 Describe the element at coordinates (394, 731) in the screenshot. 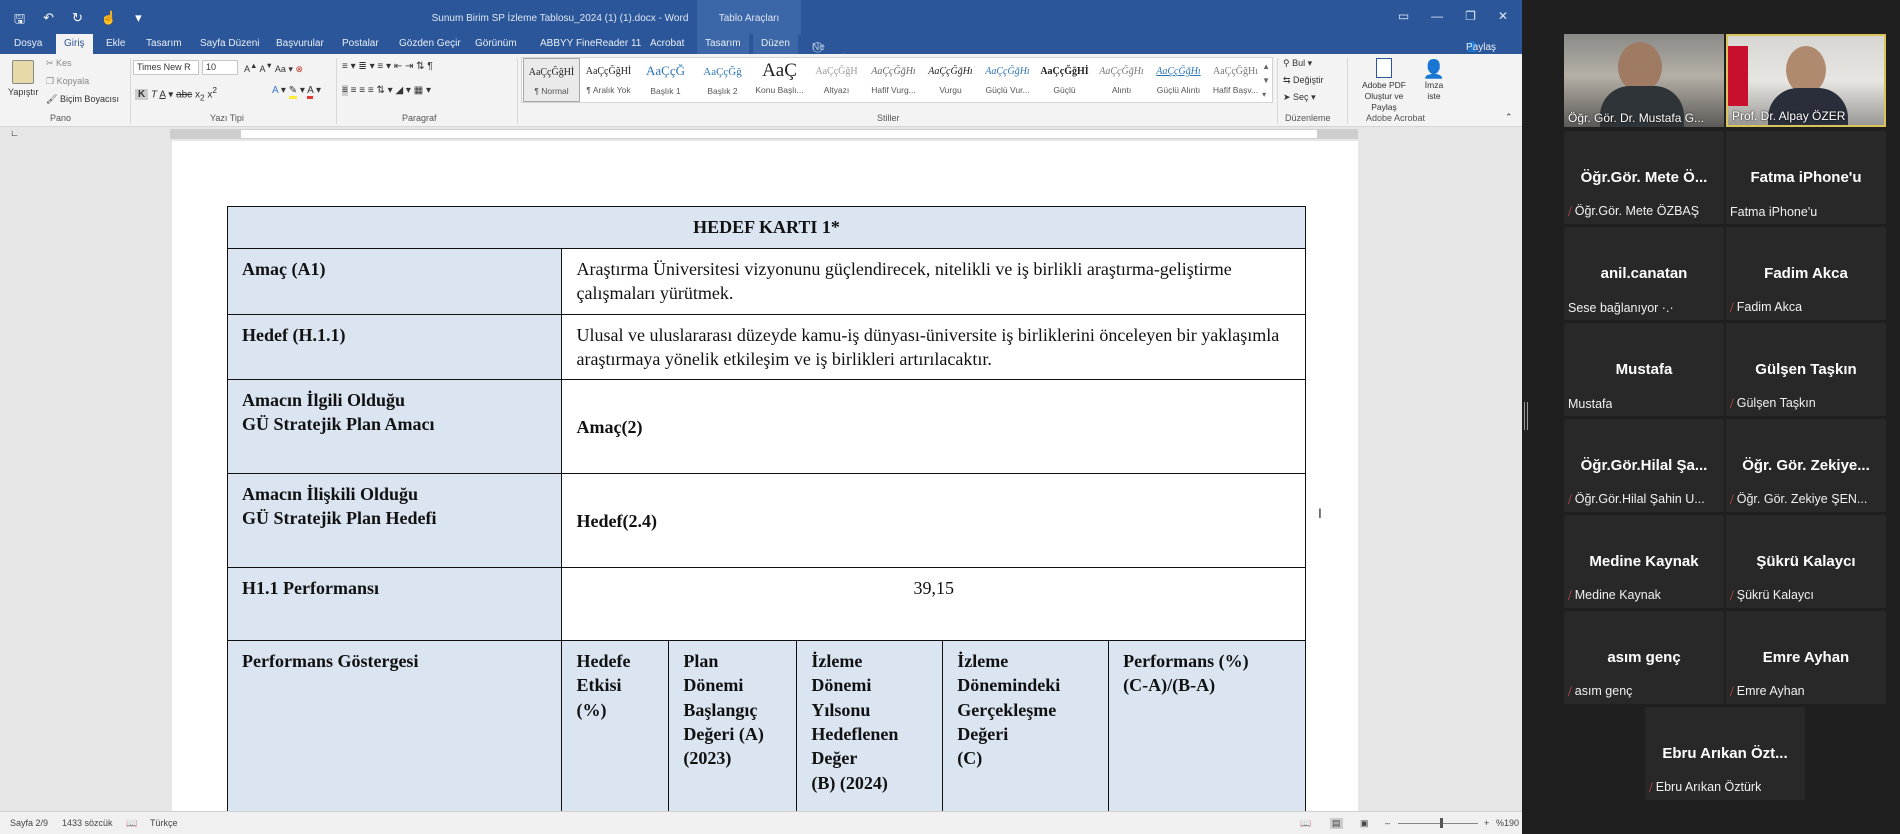

I see `indicator-header: Performans Göstergesi` at that location.